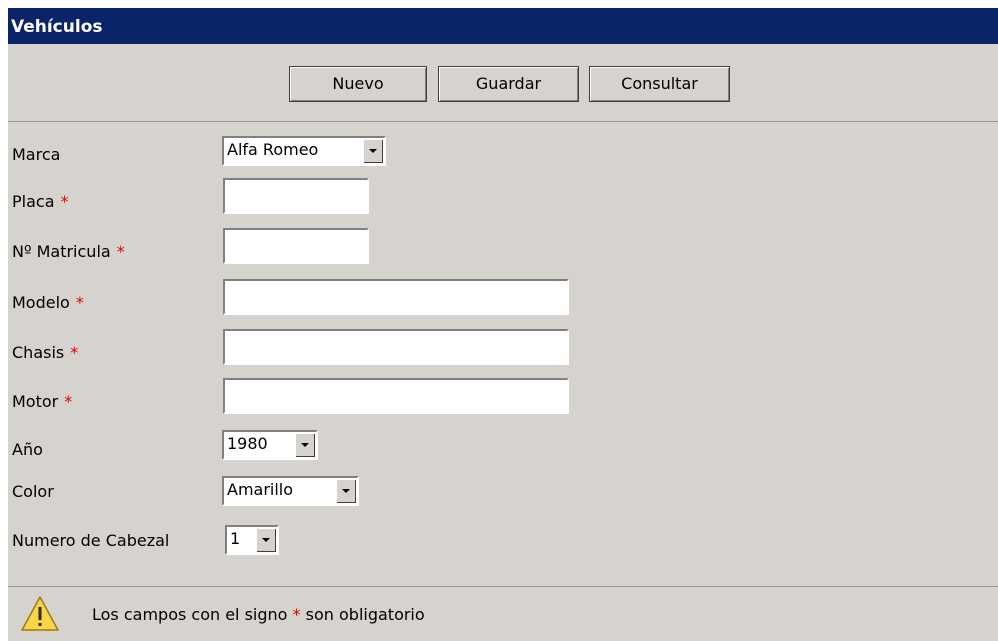 The height and width of the screenshot is (641, 998). What do you see at coordinates (35, 401) in the screenshot?
I see `motor-label: Motor` at bounding box center [35, 401].